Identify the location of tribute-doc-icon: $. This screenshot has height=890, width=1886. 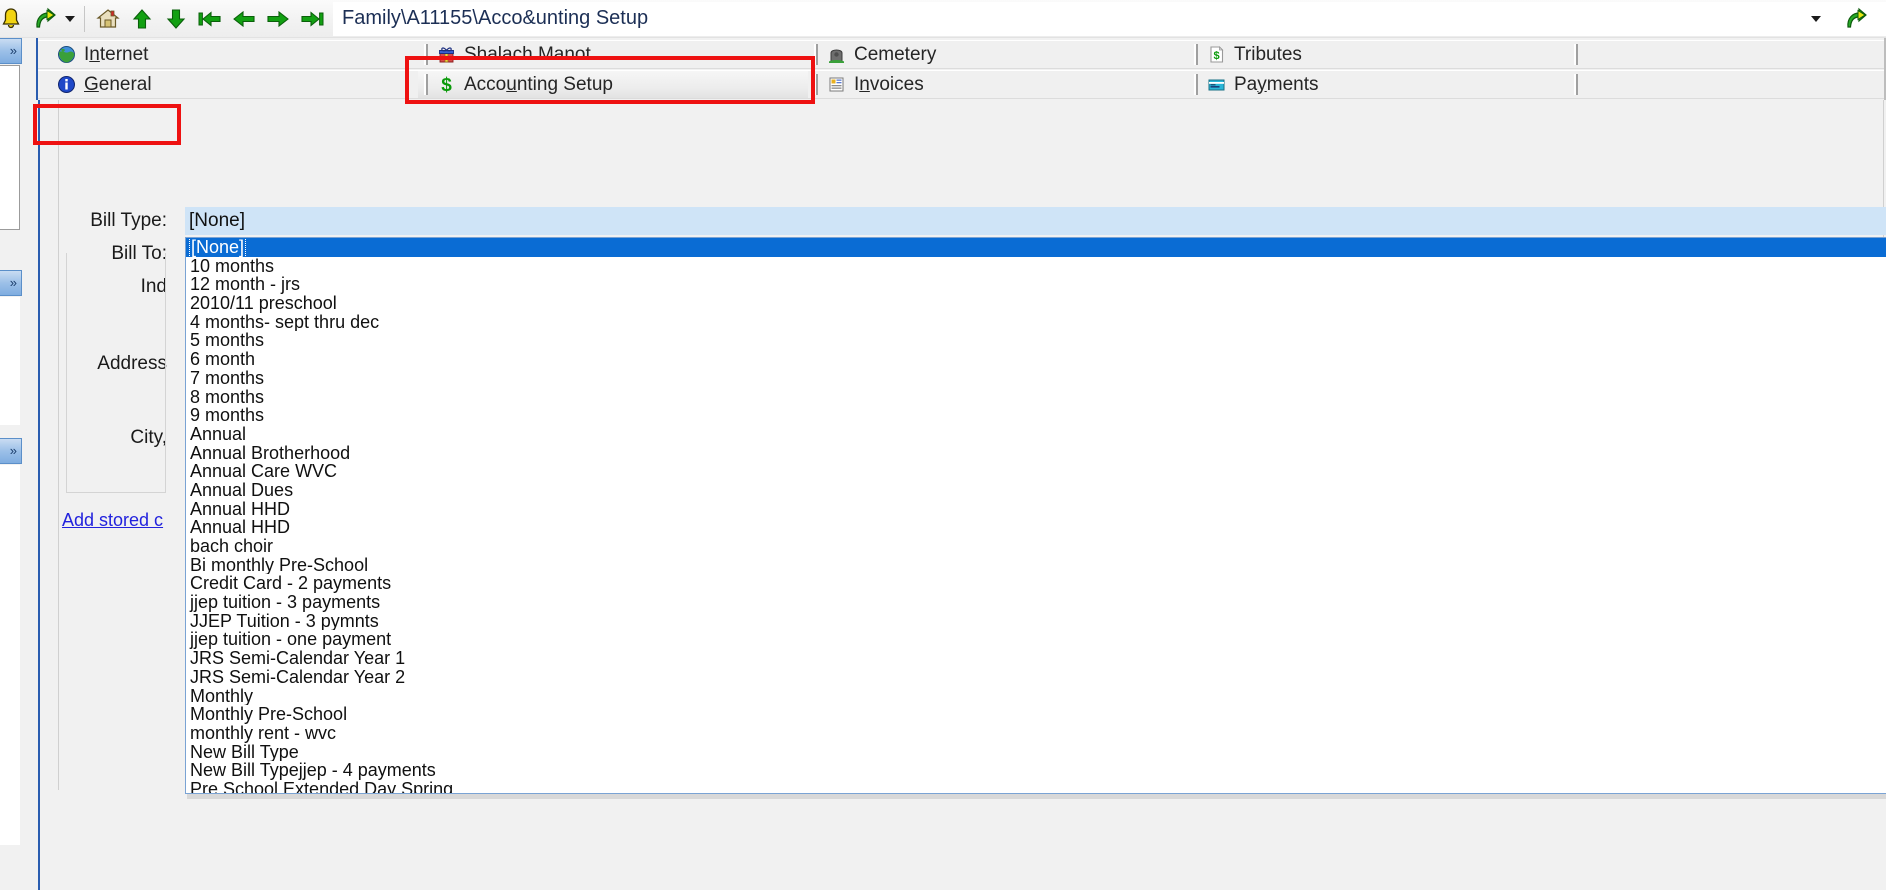
(1216, 55).